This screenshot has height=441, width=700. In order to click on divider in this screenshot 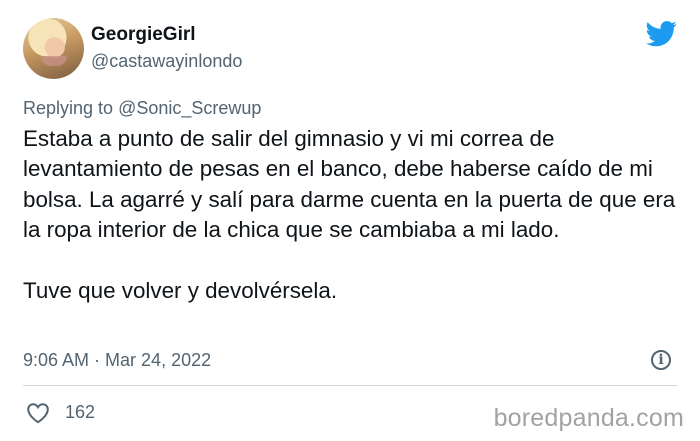, I will do `click(350, 385)`.